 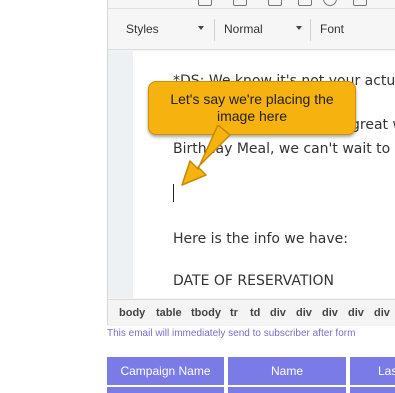 I want to click on styles-dropdown-label: Styles, so click(x=142, y=29).